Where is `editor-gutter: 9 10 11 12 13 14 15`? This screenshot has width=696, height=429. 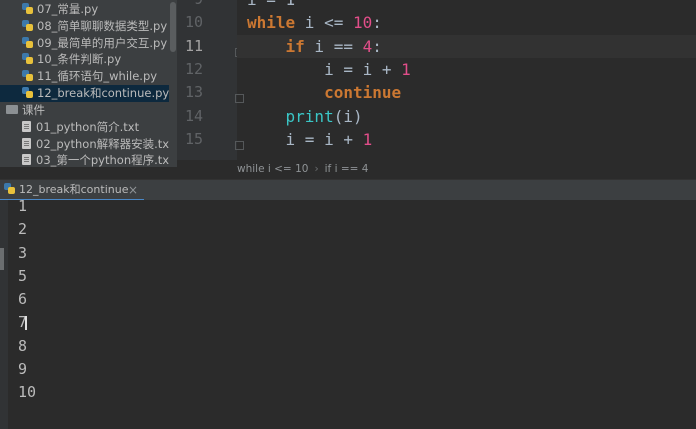 editor-gutter: 9 10 11 12 13 14 15 is located at coordinates (210, 80).